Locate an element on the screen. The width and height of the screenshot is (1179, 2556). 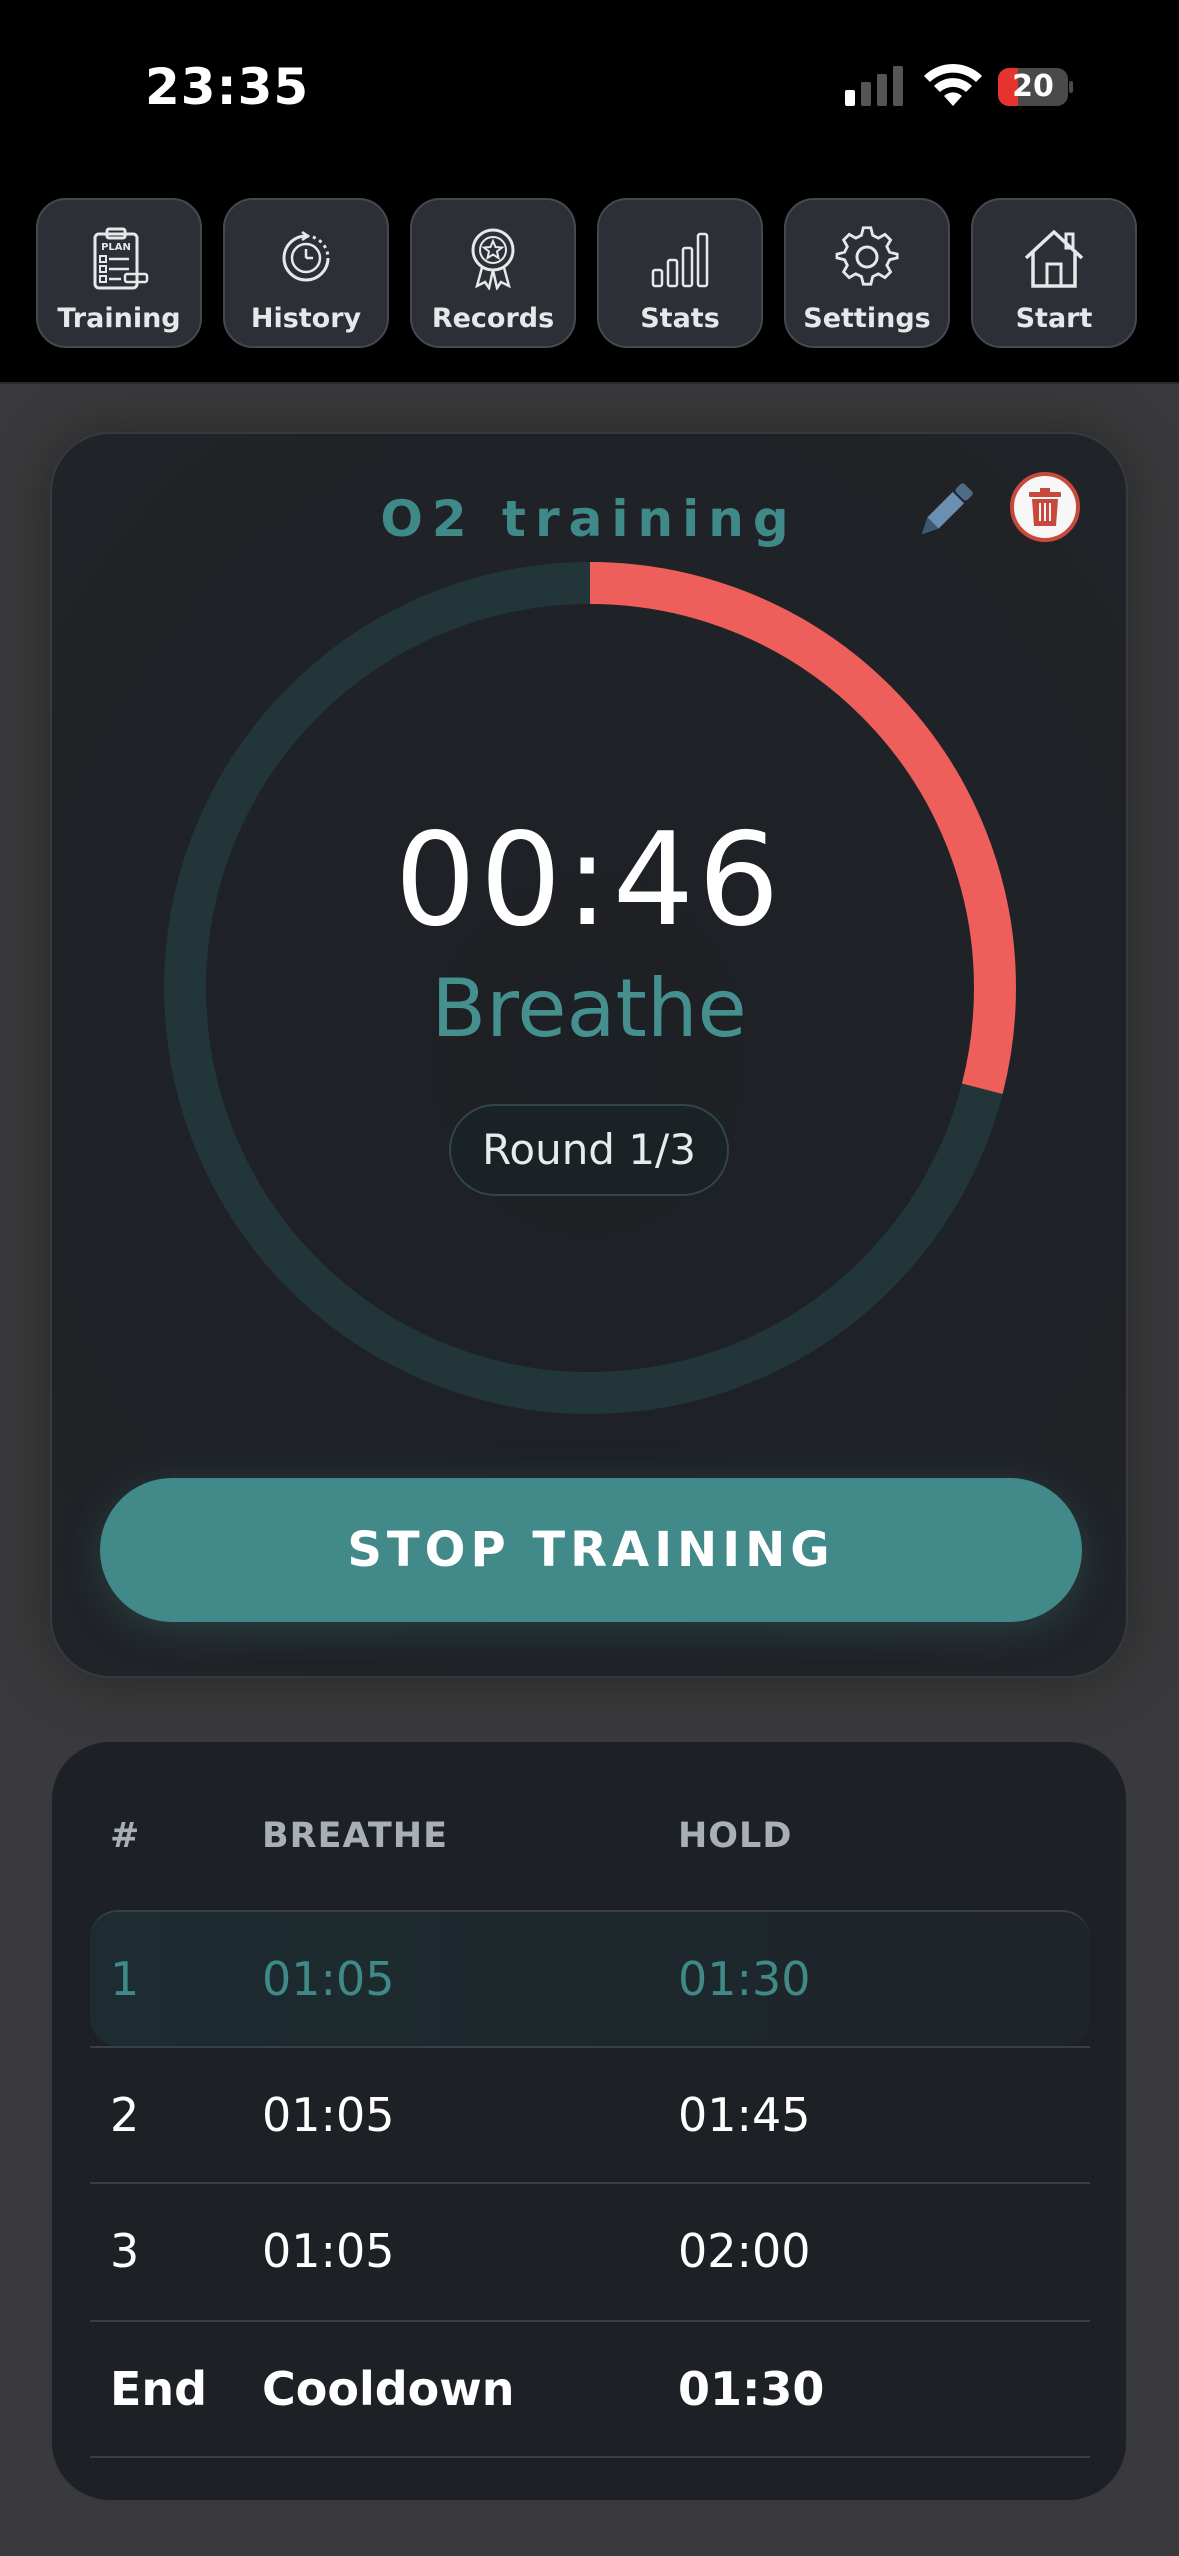
table-row: 3 01:05 02:00 is located at coordinates (590, 2250).